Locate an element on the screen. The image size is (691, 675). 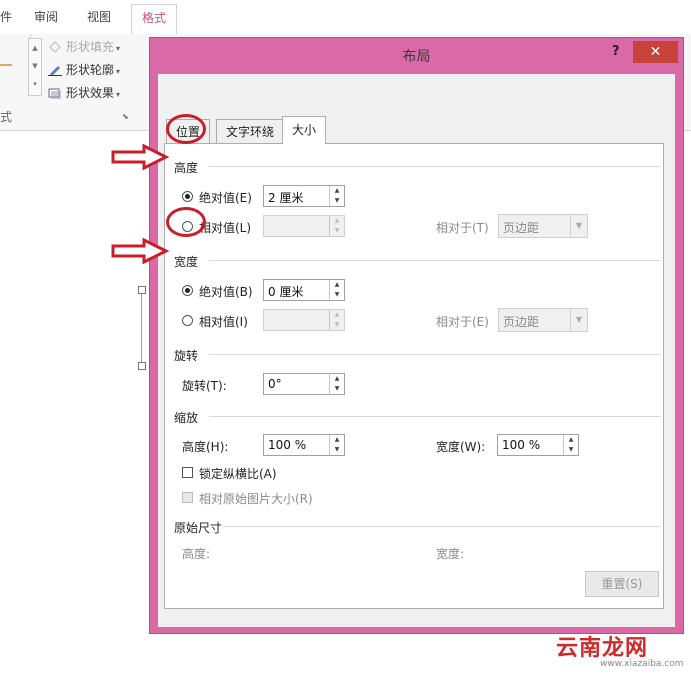
tab-size: 大小 is located at coordinates (304, 130).